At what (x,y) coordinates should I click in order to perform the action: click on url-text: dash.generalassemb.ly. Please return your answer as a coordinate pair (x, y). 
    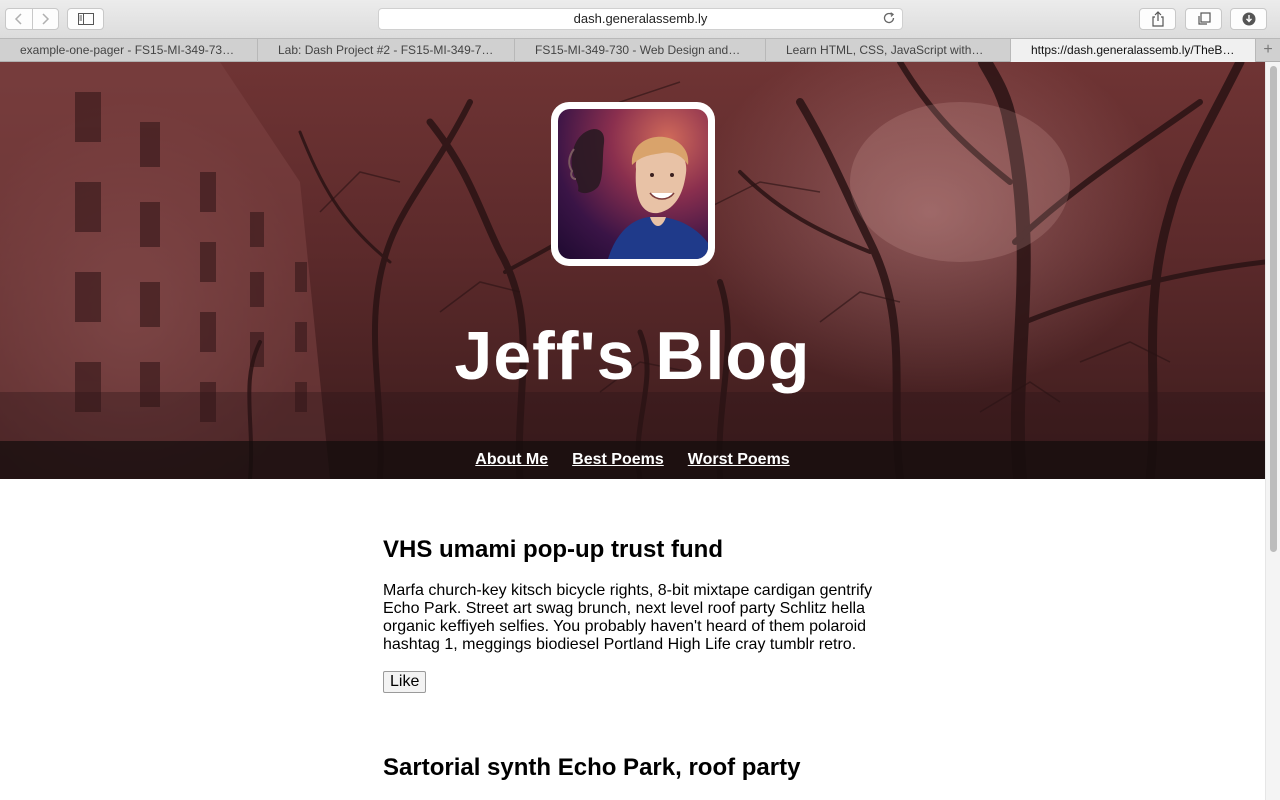
    Looking at the image, I should click on (640, 18).